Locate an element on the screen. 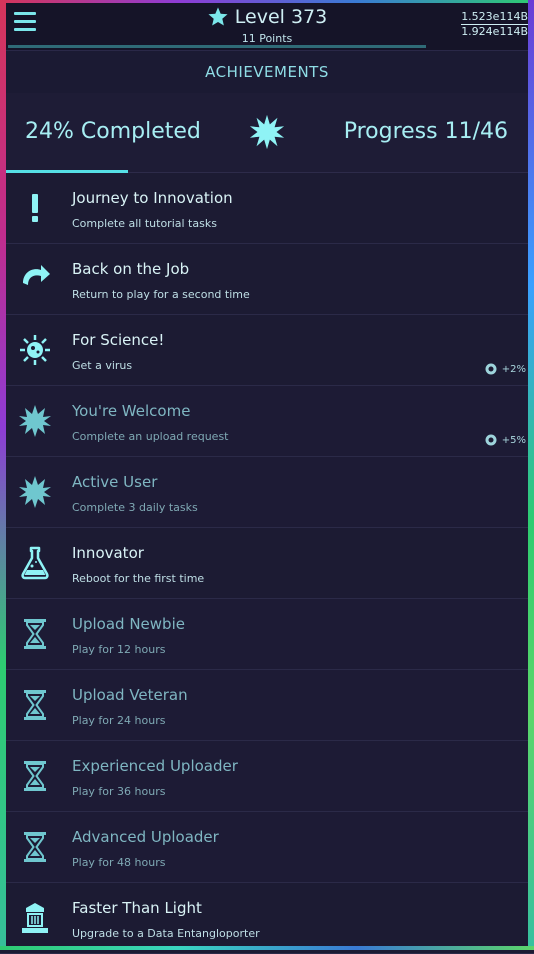 The height and width of the screenshot is (954, 534). level-label: Level 373 is located at coordinates (281, 17).